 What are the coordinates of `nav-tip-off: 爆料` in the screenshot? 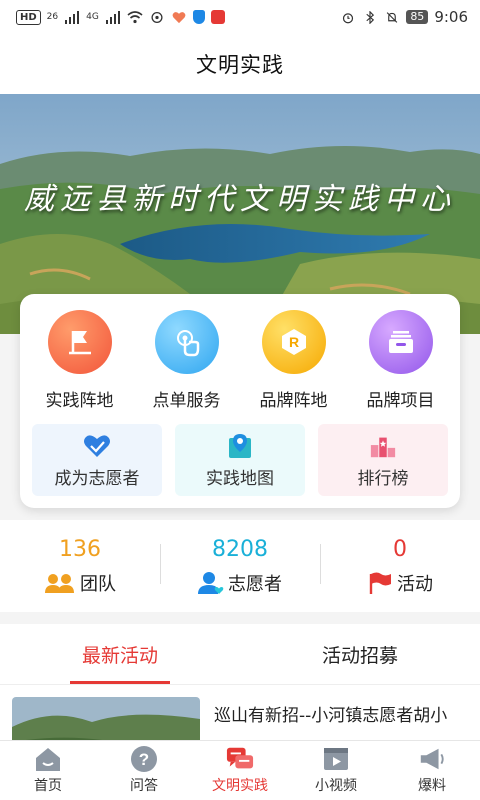 It's located at (432, 770).